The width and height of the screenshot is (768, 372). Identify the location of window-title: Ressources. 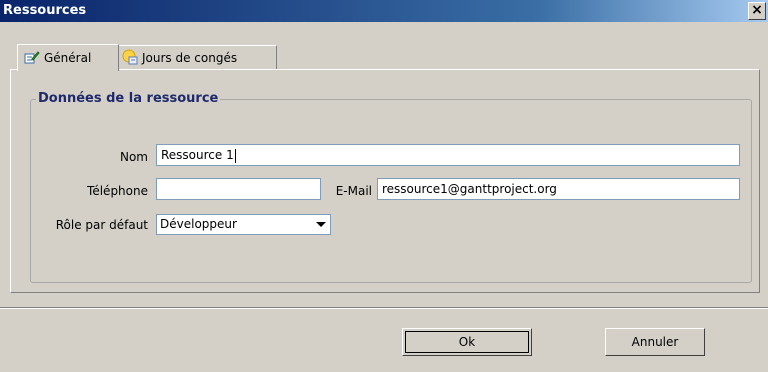
(45, 10).